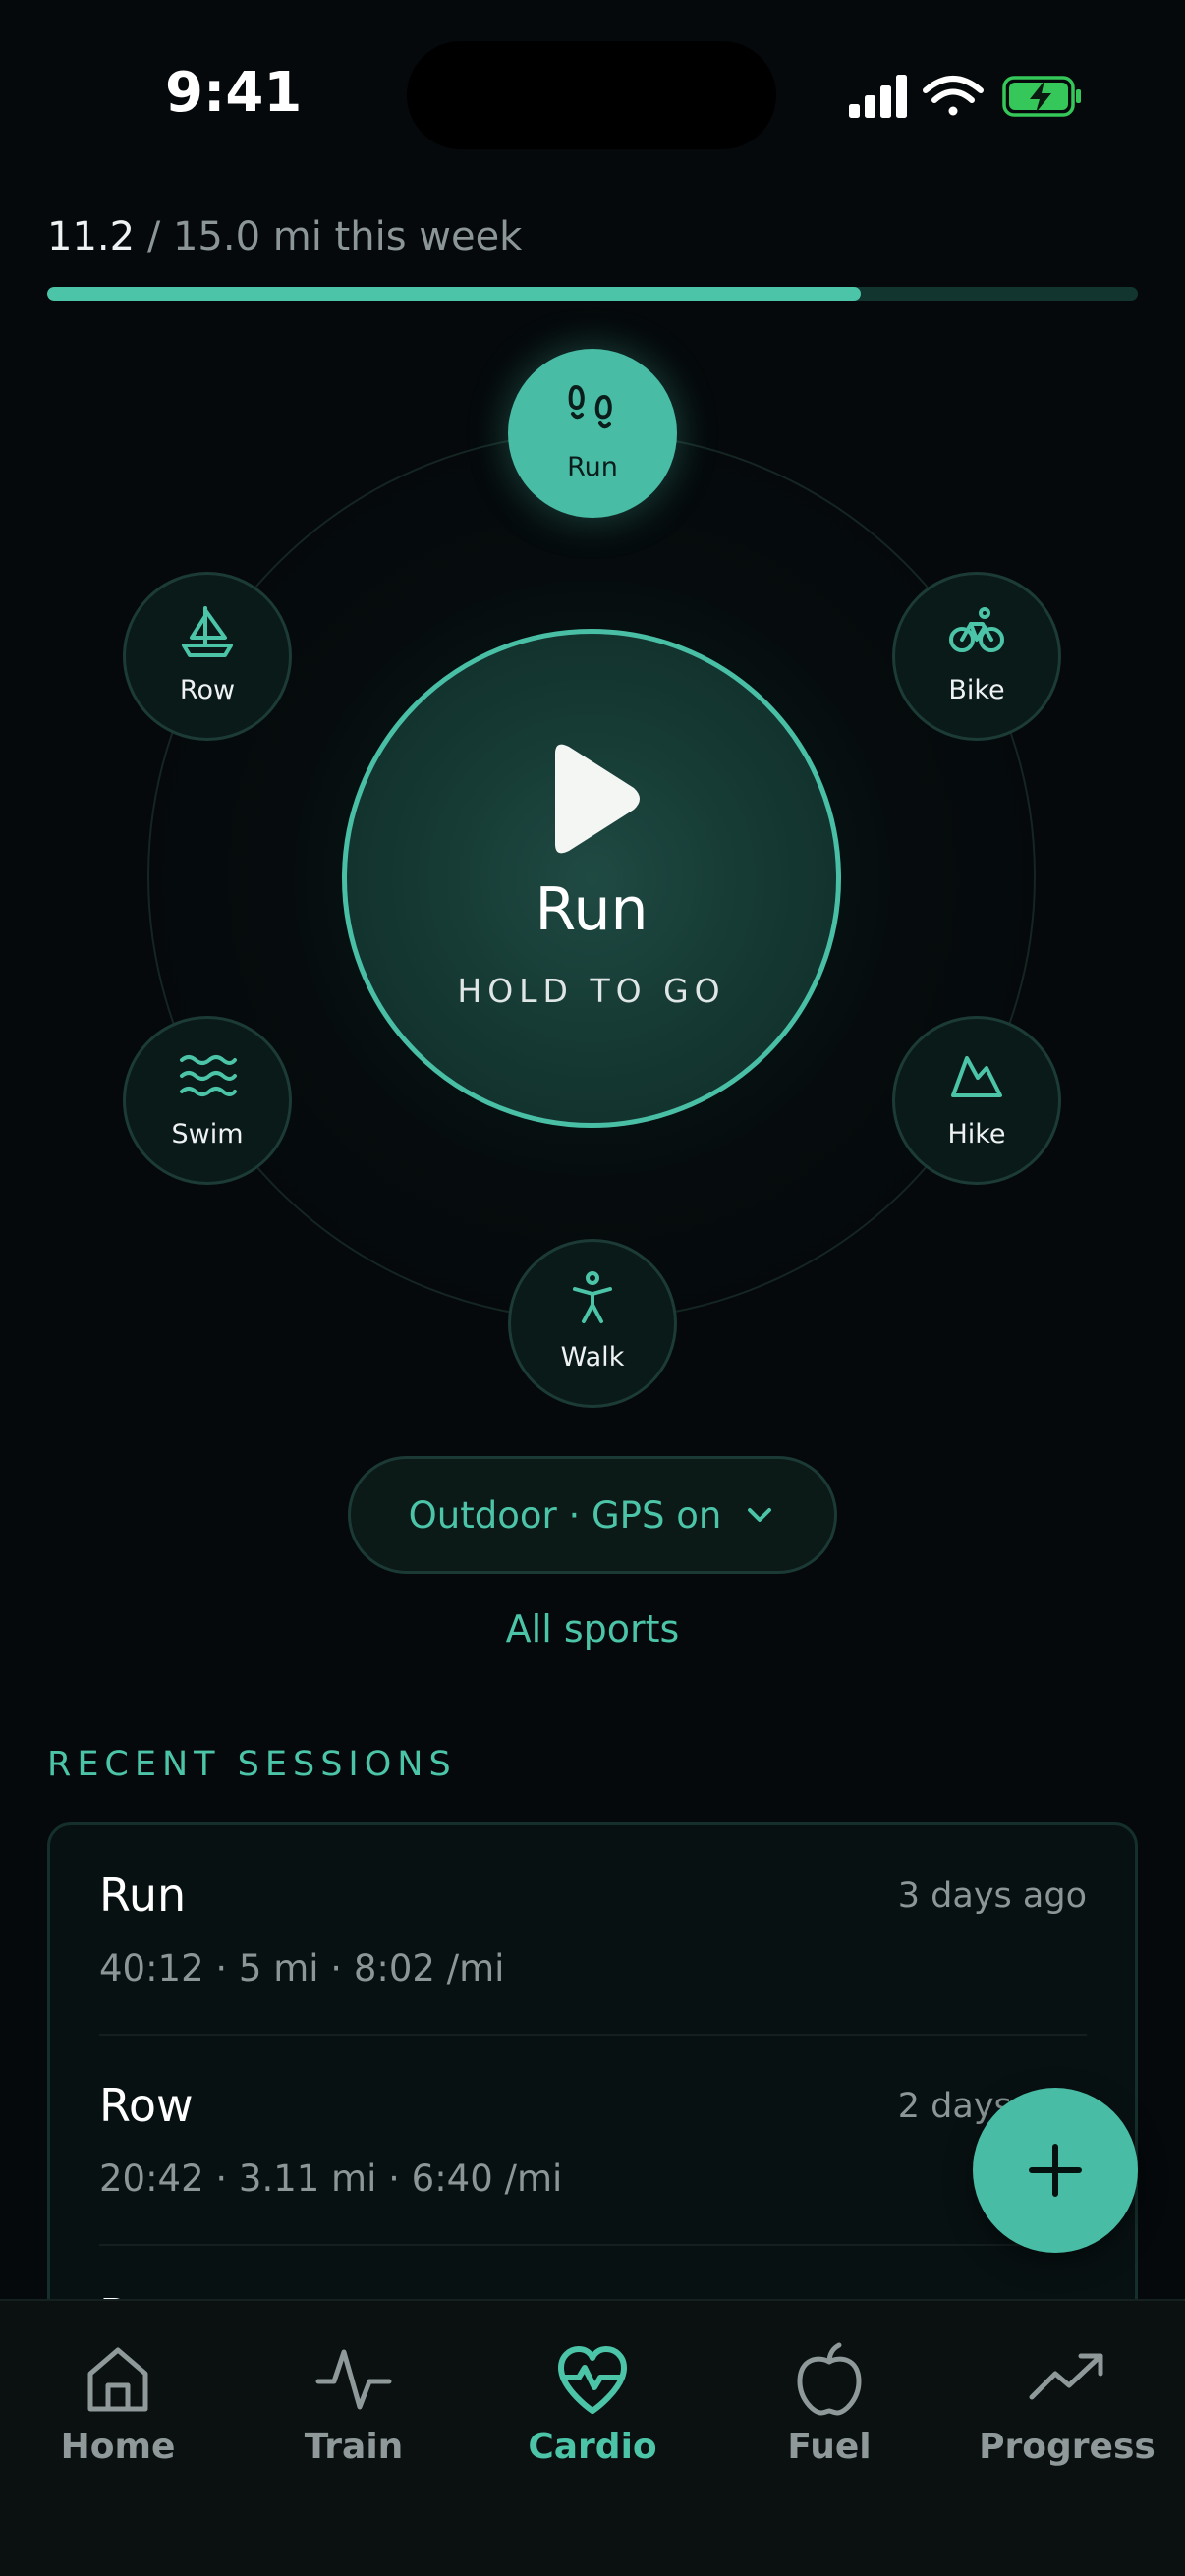 Image resolution: width=1185 pixels, height=2576 pixels. I want to click on hold-to-start-button: Run HOLD TO GO, so click(592, 878).